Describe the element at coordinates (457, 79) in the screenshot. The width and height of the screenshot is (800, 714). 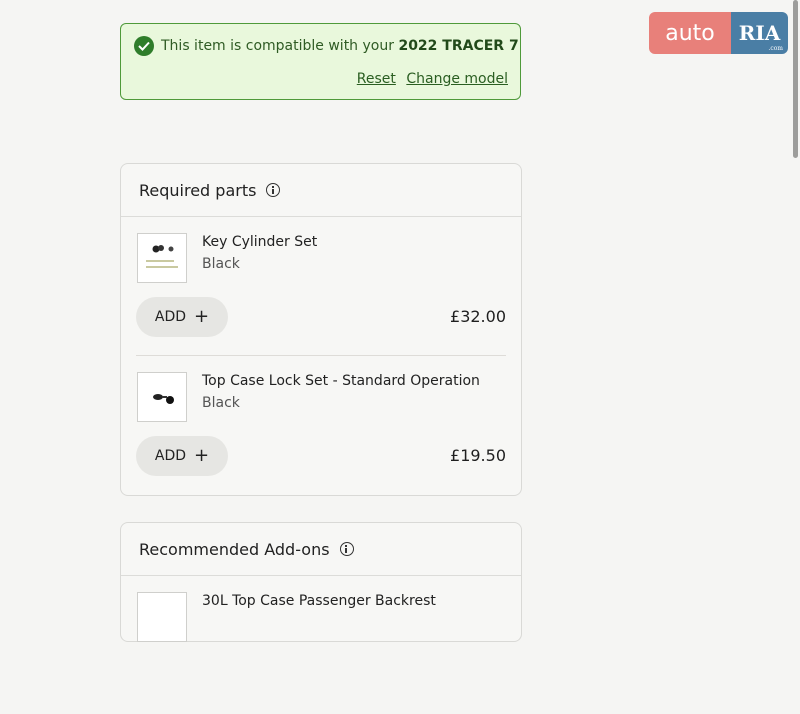
I see `change-model-link: Change model` at that location.